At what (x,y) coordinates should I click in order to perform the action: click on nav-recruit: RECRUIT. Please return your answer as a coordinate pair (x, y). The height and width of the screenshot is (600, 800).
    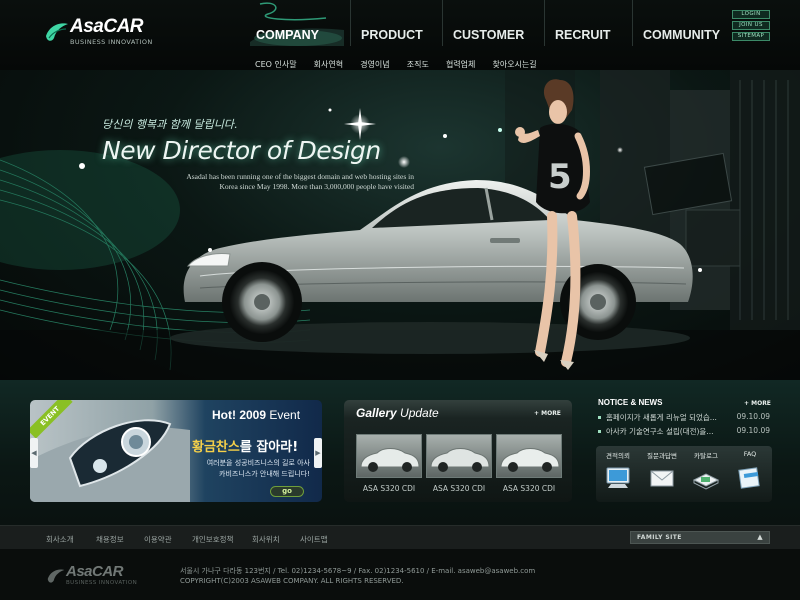
    Looking at the image, I should click on (588, 23).